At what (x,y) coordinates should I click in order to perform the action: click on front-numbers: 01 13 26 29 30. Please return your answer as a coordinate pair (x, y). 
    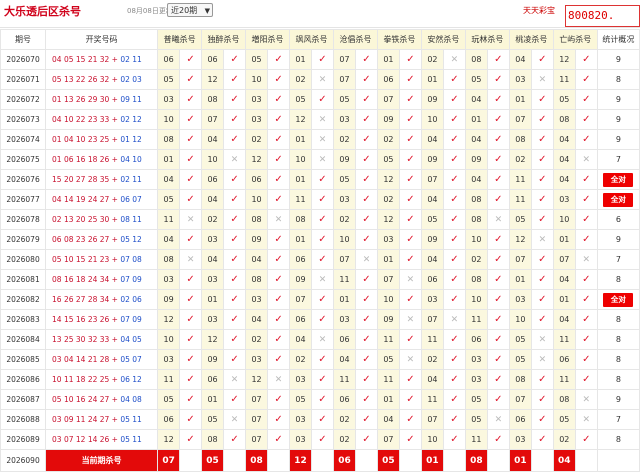
    Looking at the image, I should click on (81, 99).